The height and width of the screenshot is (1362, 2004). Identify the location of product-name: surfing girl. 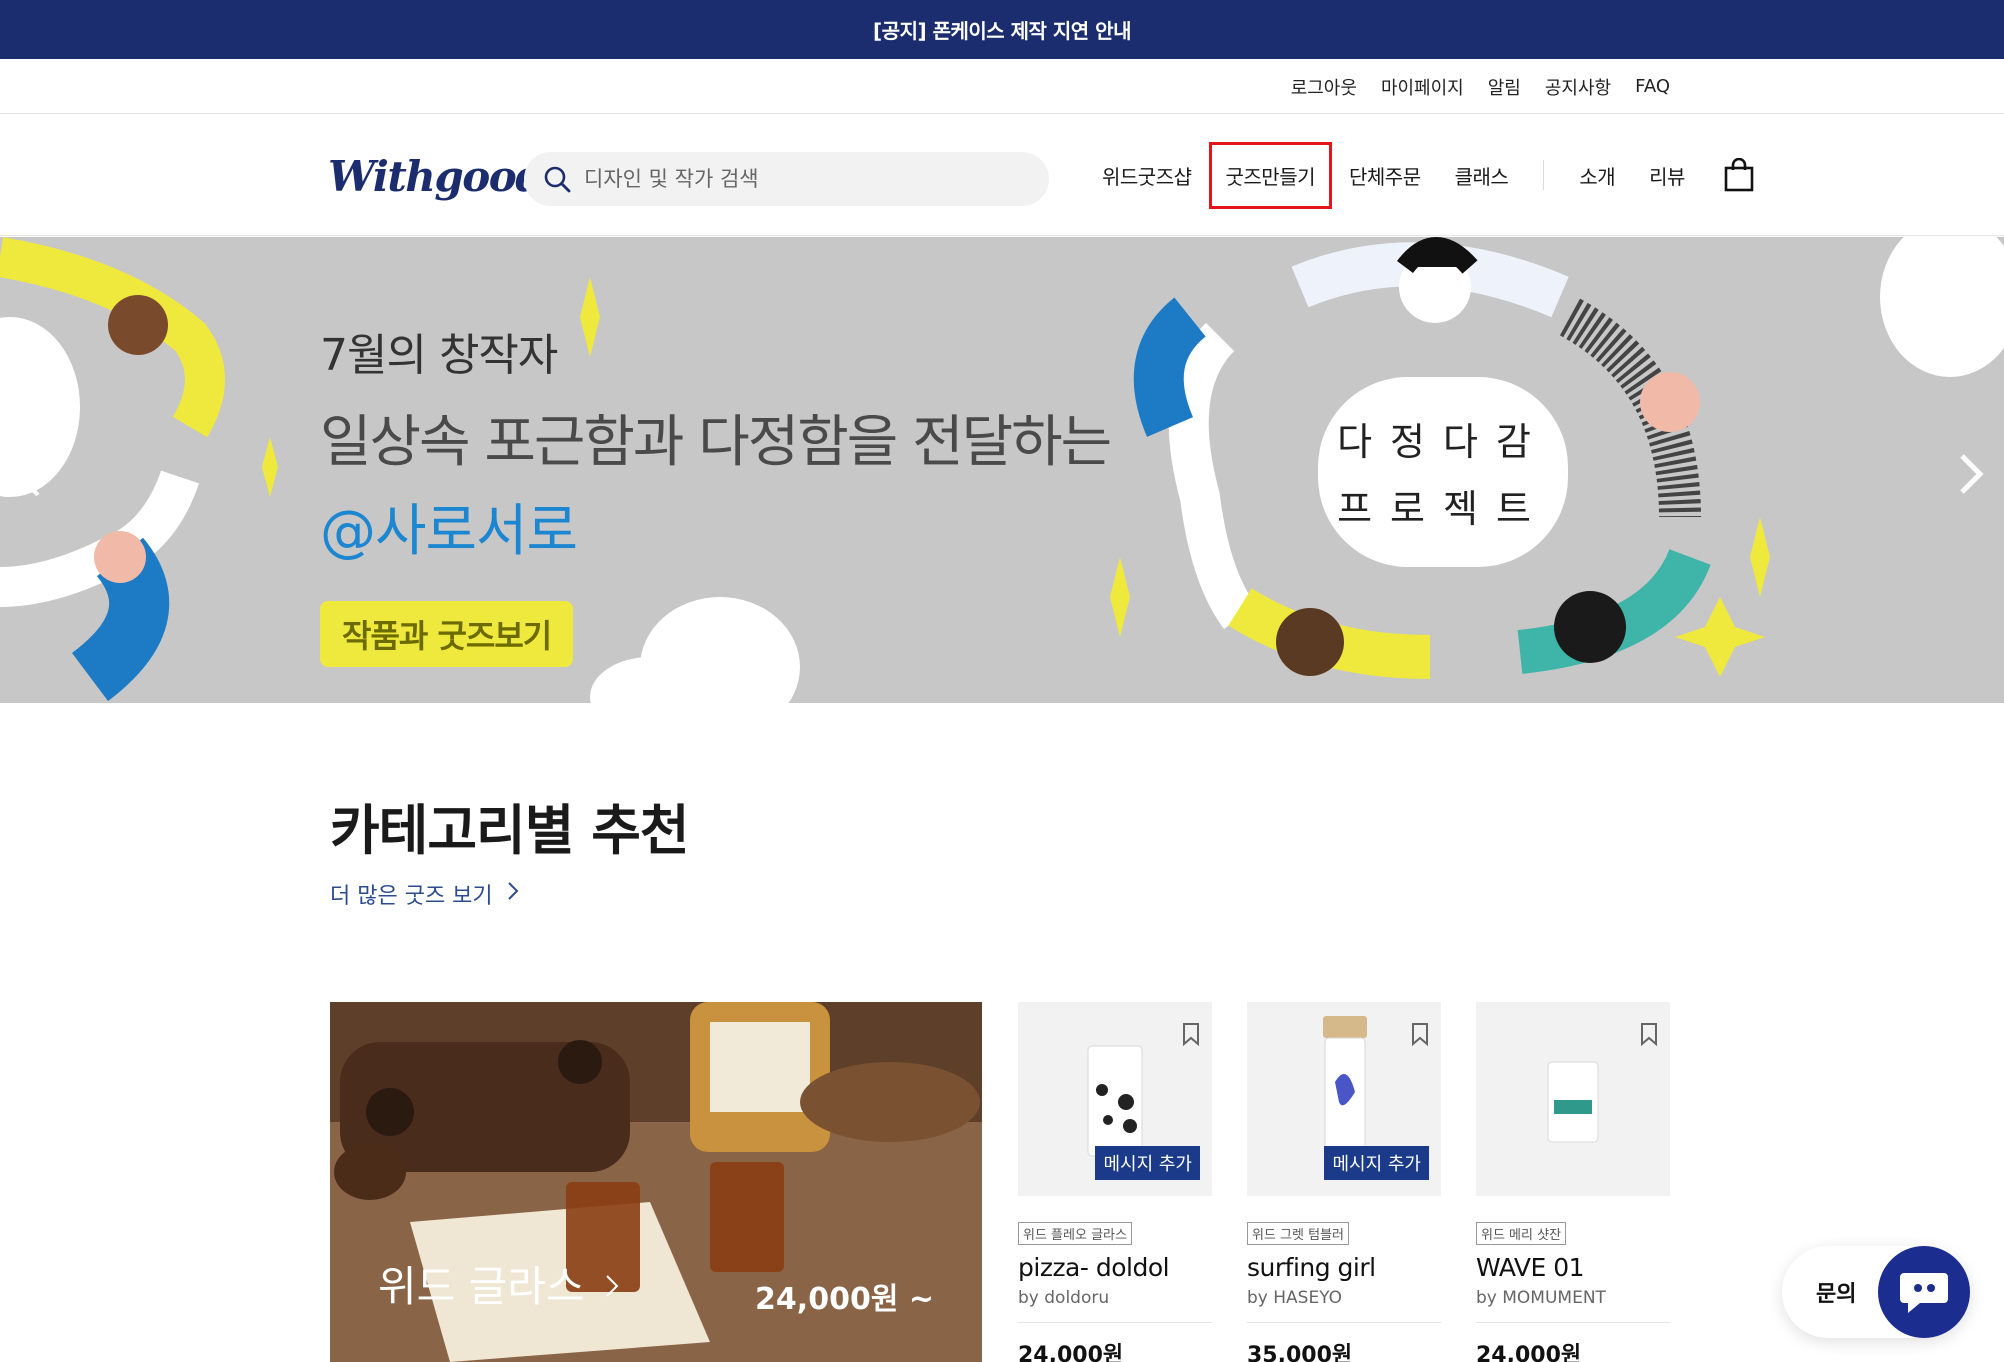
(1344, 1267).